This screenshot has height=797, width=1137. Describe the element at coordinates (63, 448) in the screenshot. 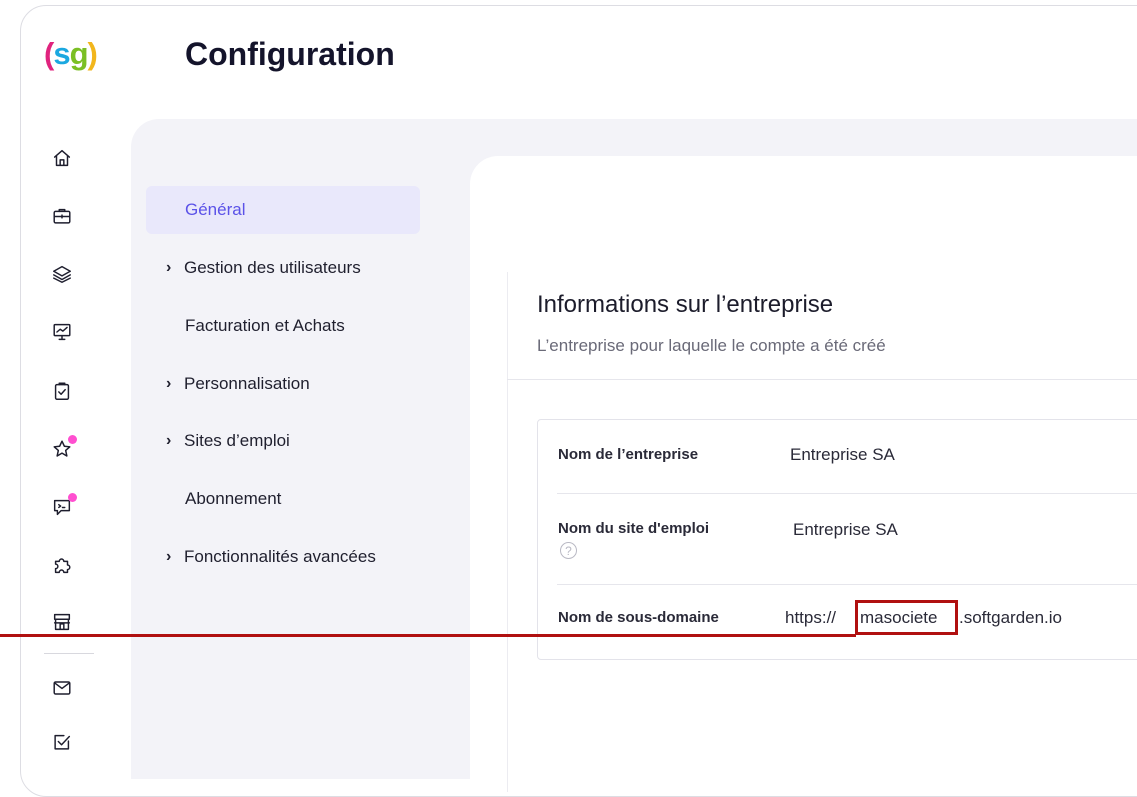

I see `star-icon` at that location.